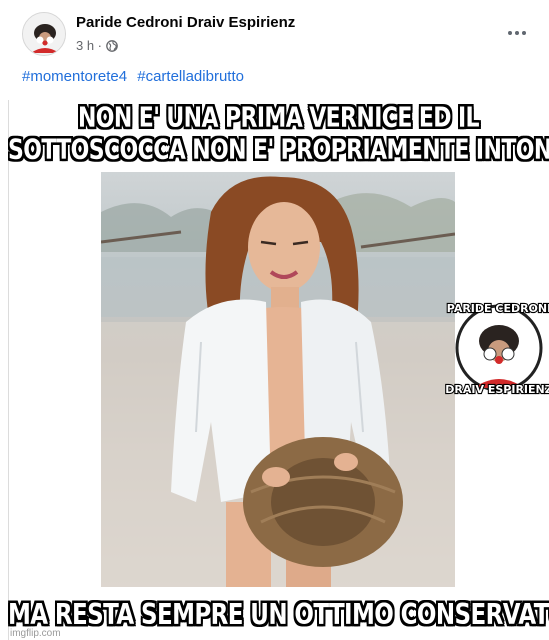 This screenshot has height=640, width=549. I want to click on author-name: Paride Cedroni Draiv Espirienz, so click(185, 22).